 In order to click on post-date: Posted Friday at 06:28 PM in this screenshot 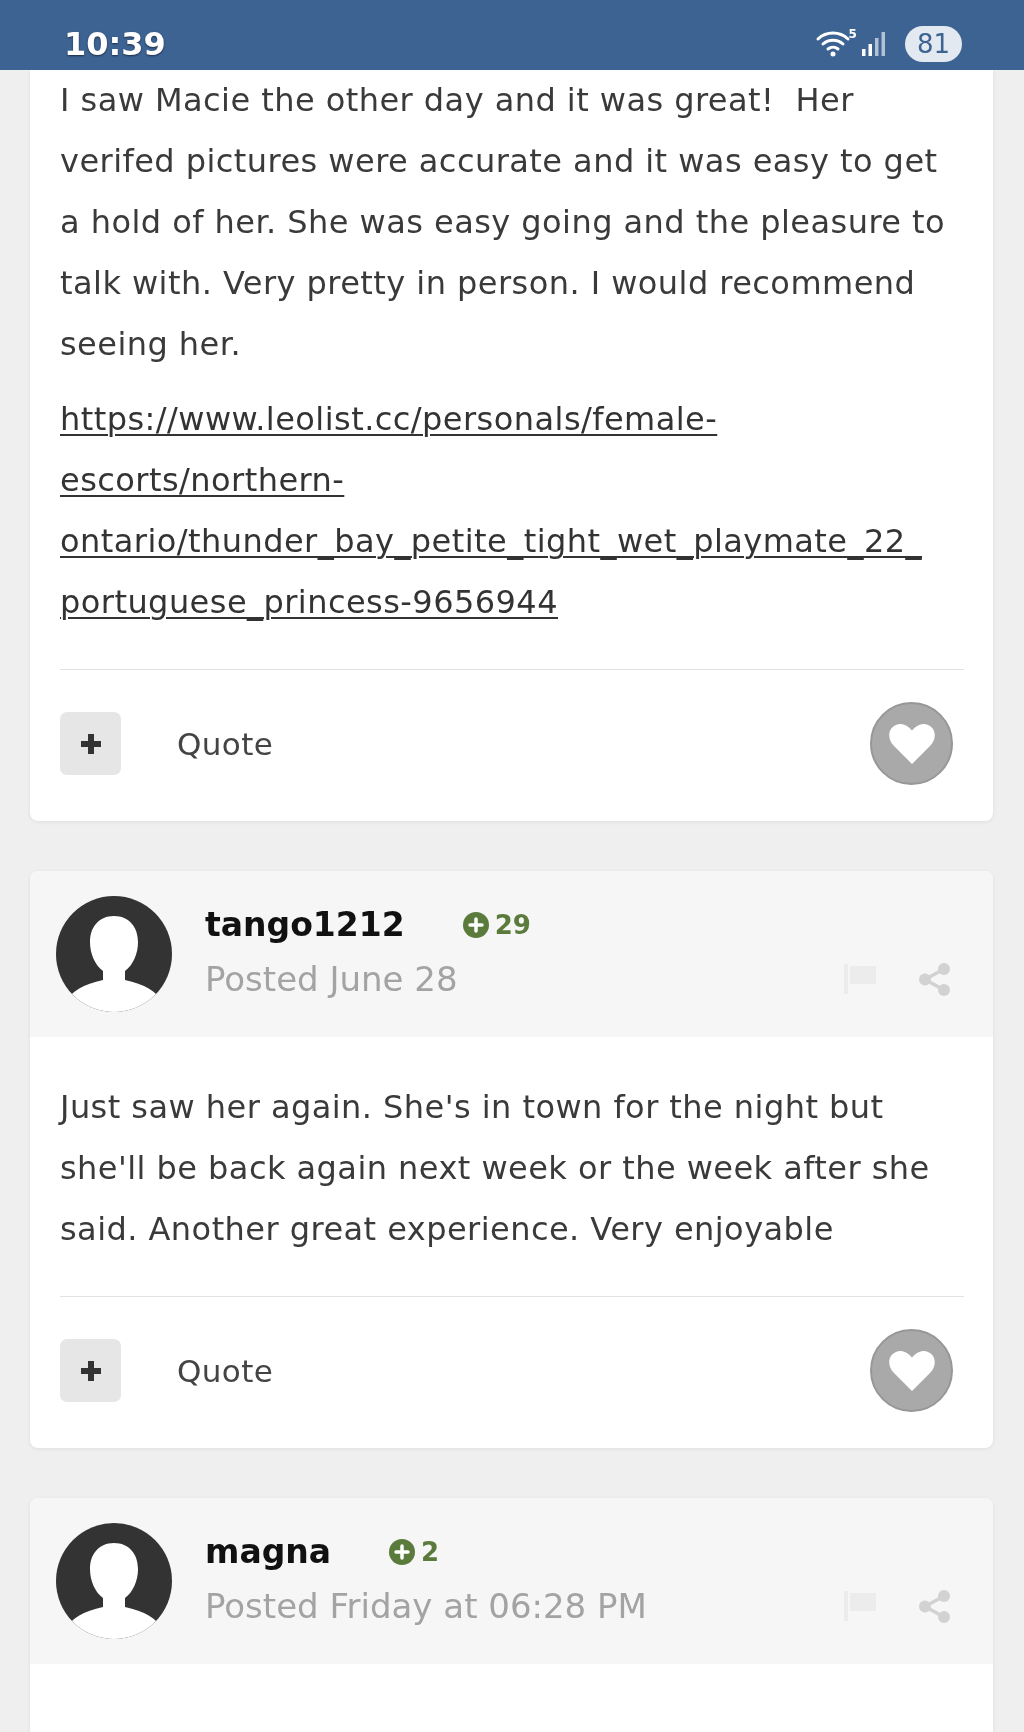, I will do `click(426, 1606)`.